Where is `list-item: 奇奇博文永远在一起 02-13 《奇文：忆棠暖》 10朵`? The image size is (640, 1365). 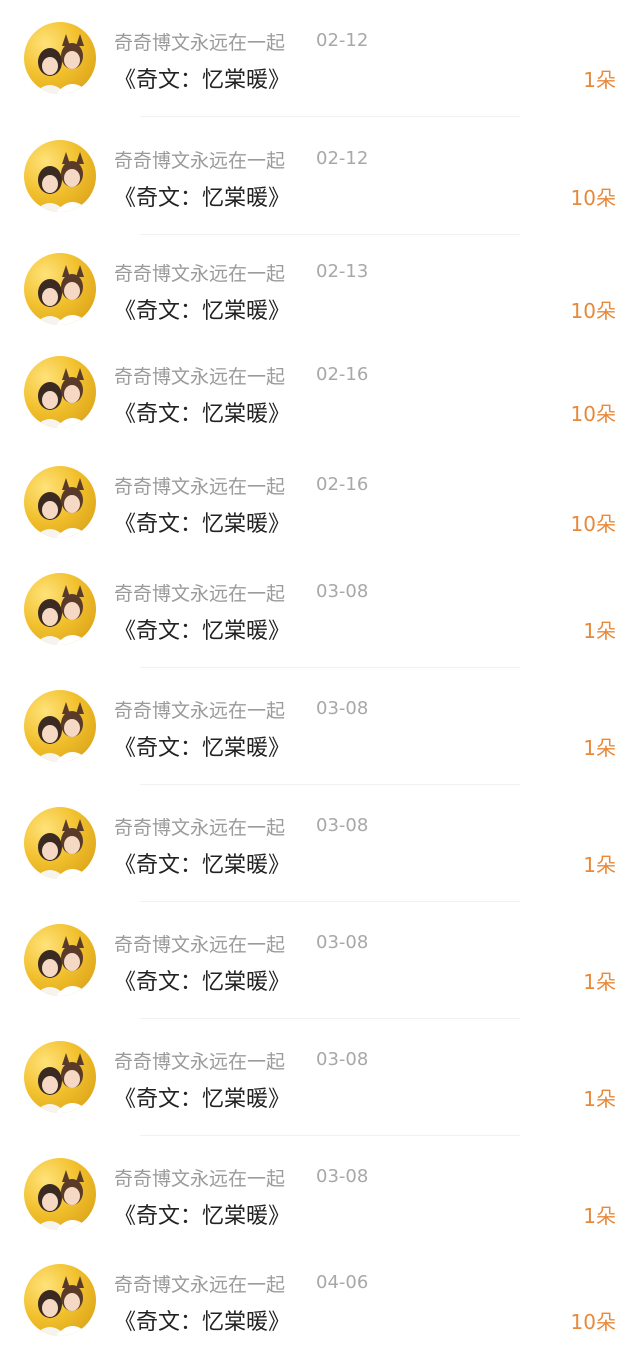 list-item: 奇奇博文永远在一起 02-13 《奇文：忆棠暖》 10朵 is located at coordinates (320, 281).